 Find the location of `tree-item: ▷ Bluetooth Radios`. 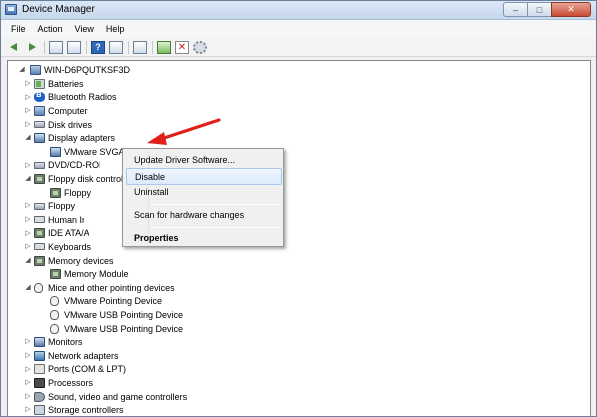

tree-item: ▷ Bluetooth Radios is located at coordinates (71, 97).